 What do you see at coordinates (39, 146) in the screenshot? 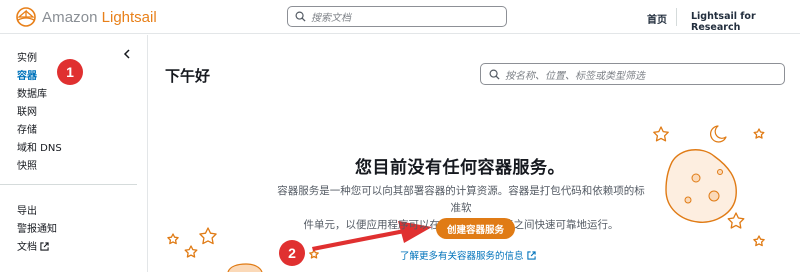
I see `sidebar-item-domains-dns: 域和 DNS` at bounding box center [39, 146].